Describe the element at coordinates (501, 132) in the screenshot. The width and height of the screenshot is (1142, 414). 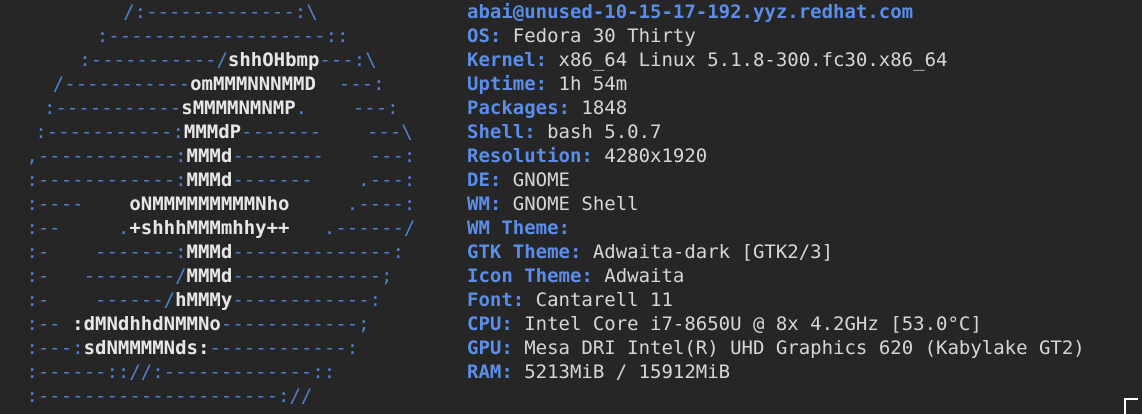
I see `info-key: Shell:` at that location.